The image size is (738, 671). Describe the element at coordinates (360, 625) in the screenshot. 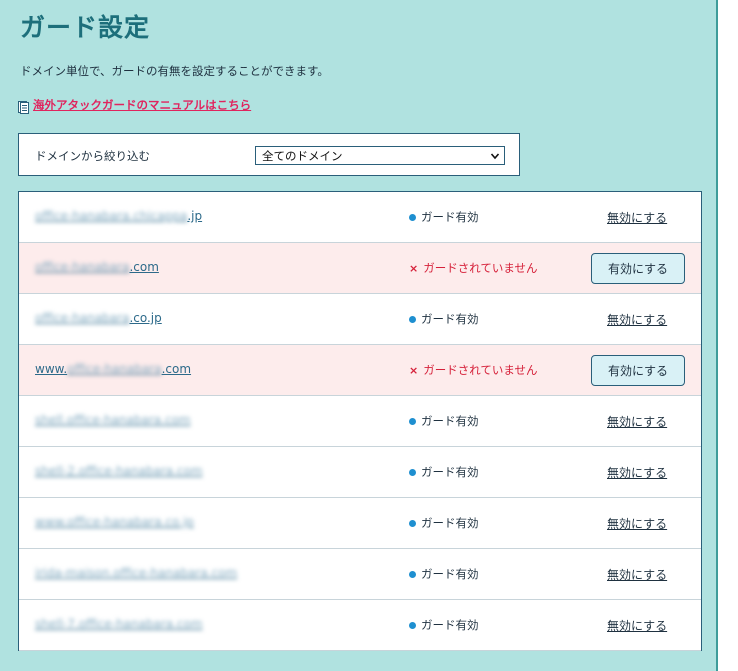

I see `table-row: shell-7.office-hanabara.com ガード有効 無効にする` at that location.